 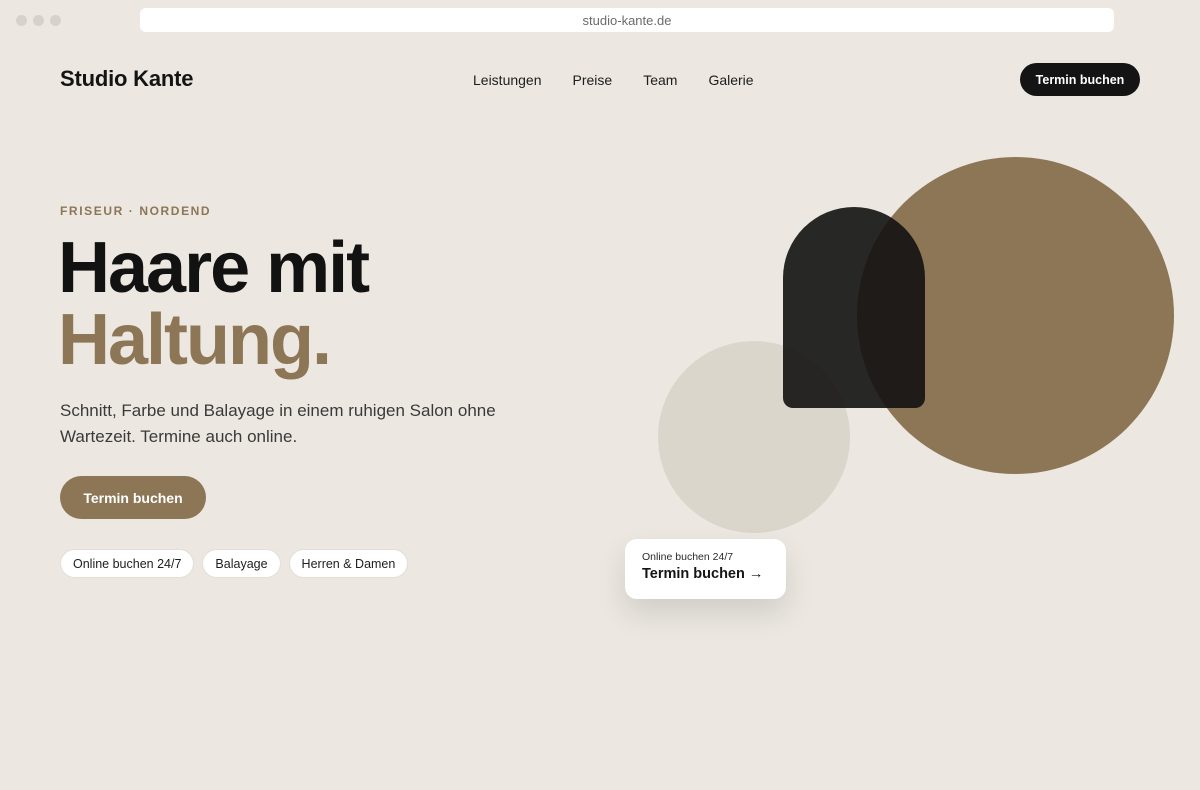 I want to click on header-book-button: Termin buchen, so click(x=1080, y=79).